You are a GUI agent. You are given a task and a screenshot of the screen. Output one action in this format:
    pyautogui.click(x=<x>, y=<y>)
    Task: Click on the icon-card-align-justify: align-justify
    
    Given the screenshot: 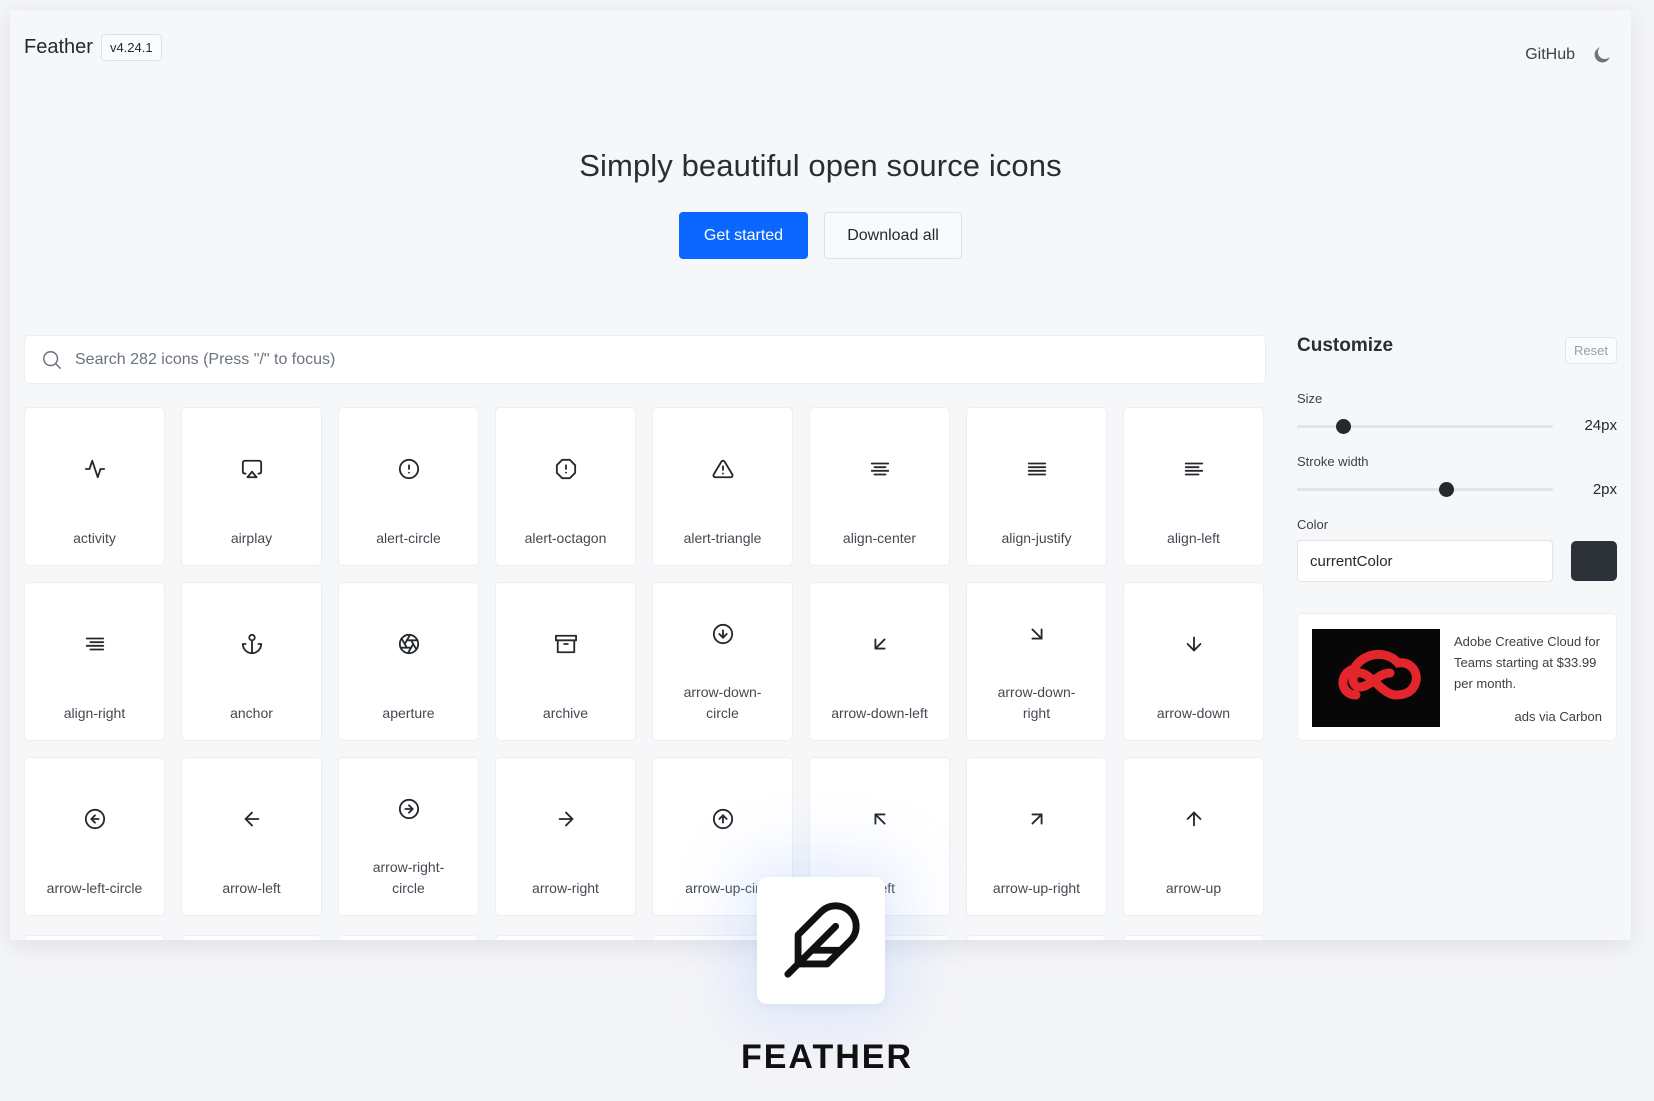 What is the action you would take?
    pyautogui.click(x=1036, y=486)
    